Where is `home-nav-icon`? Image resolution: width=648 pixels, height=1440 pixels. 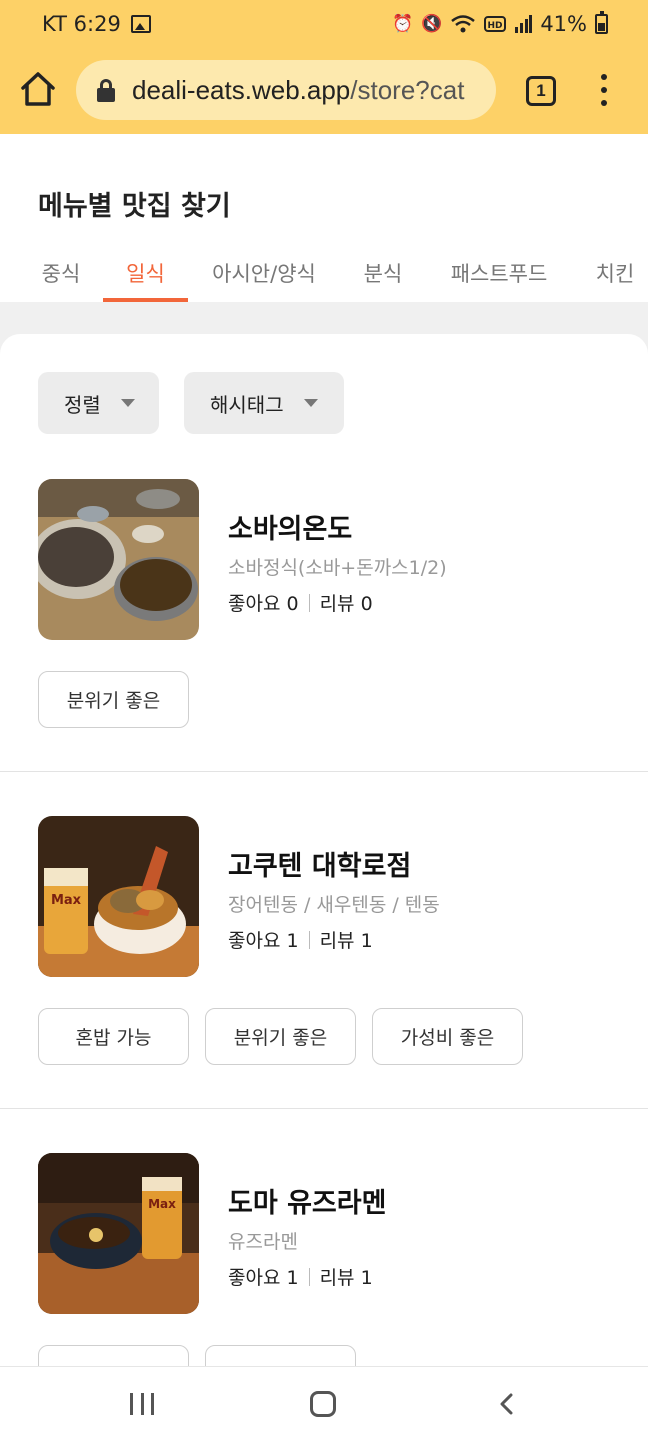
home-nav-icon is located at coordinates (323, 1404).